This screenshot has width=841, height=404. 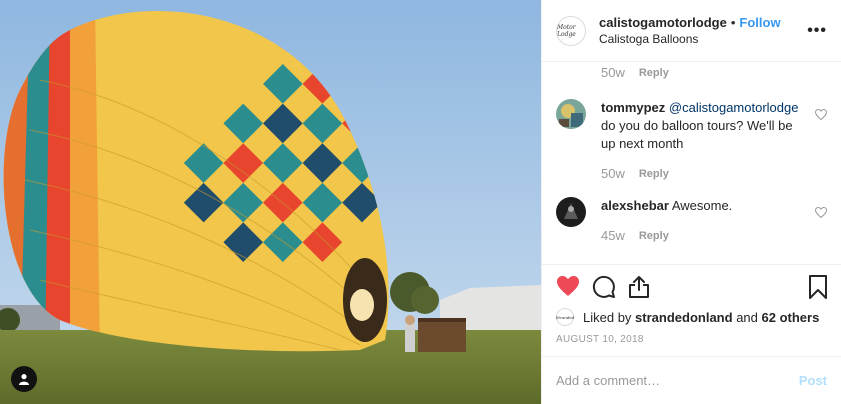 What do you see at coordinates (817, 31) in the screenshot?
I see `more-options-icon: •••` at bounding box center [817, 31].